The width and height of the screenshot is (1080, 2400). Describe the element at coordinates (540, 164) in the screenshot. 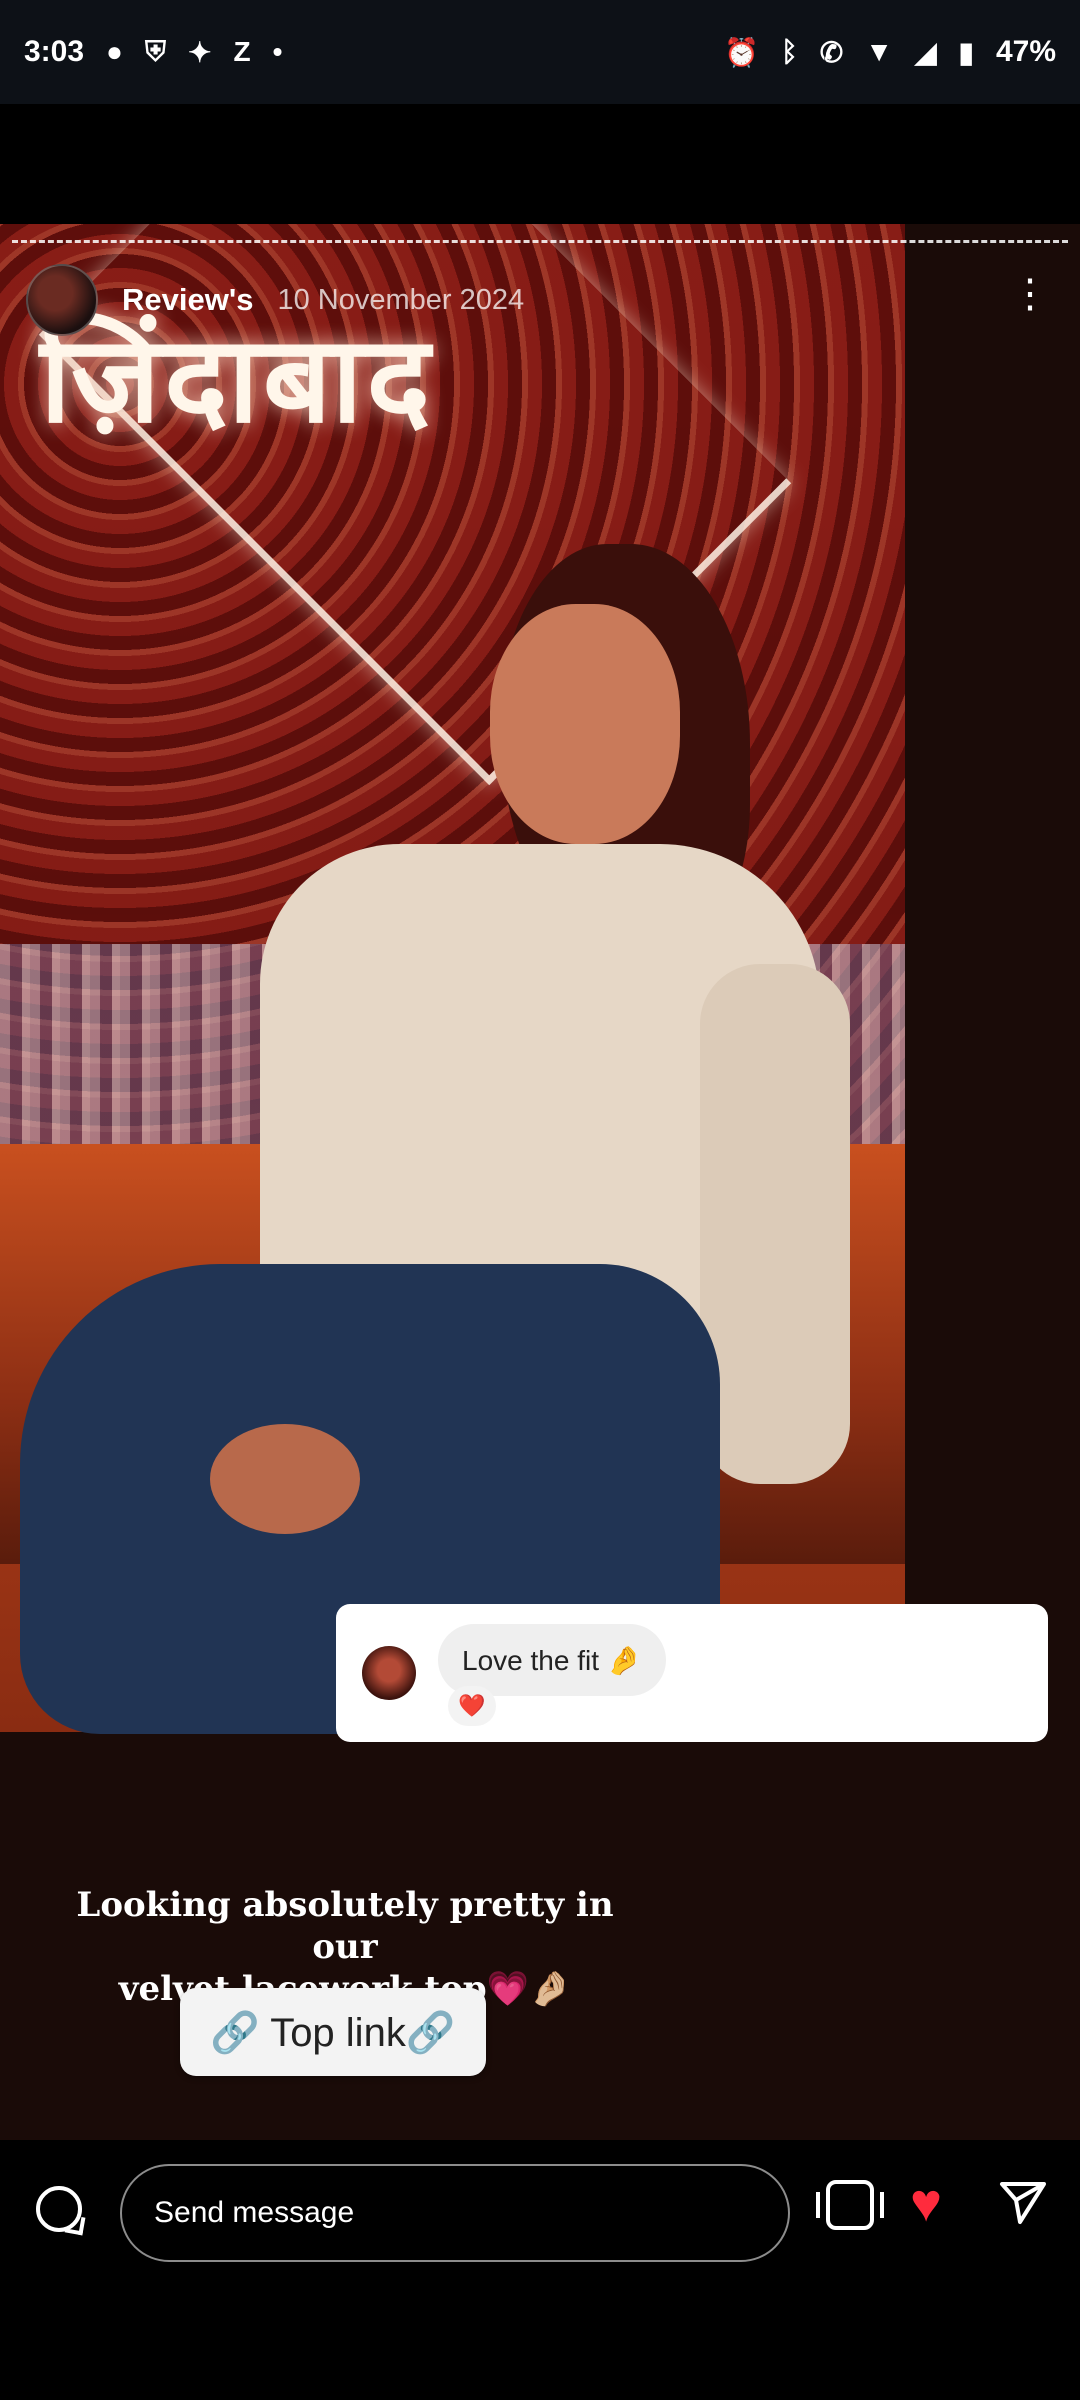

I see `top-spacer` at that location.